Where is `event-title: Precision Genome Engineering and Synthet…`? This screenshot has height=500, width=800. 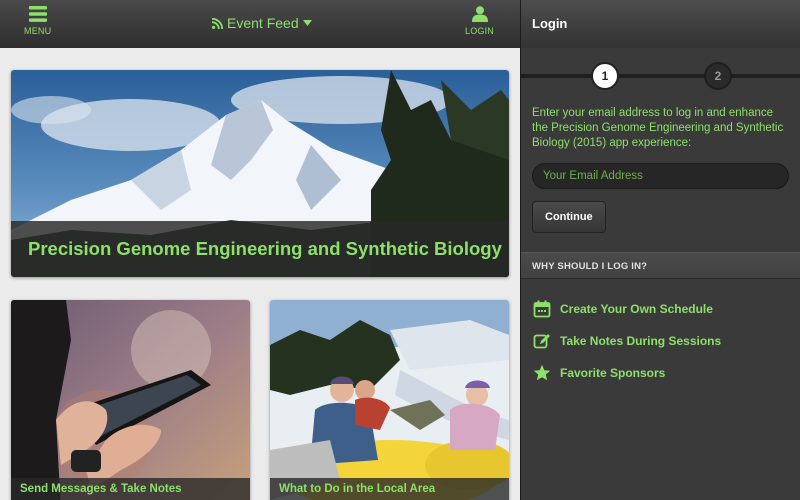
event-title: Precision Genome Engineering and Synthet… is located at coordinates (265, 248).